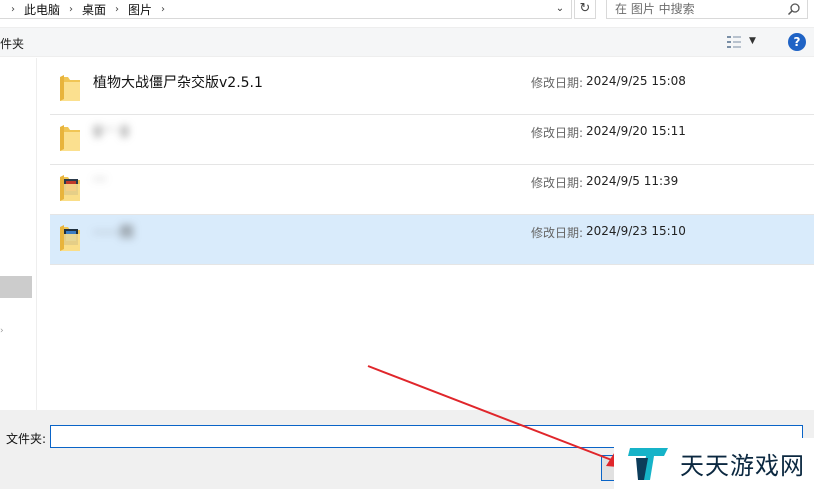  Describe the element at coordinates (100, 180) in the screenshot. I see `file-name-redacted: ···` at that location.